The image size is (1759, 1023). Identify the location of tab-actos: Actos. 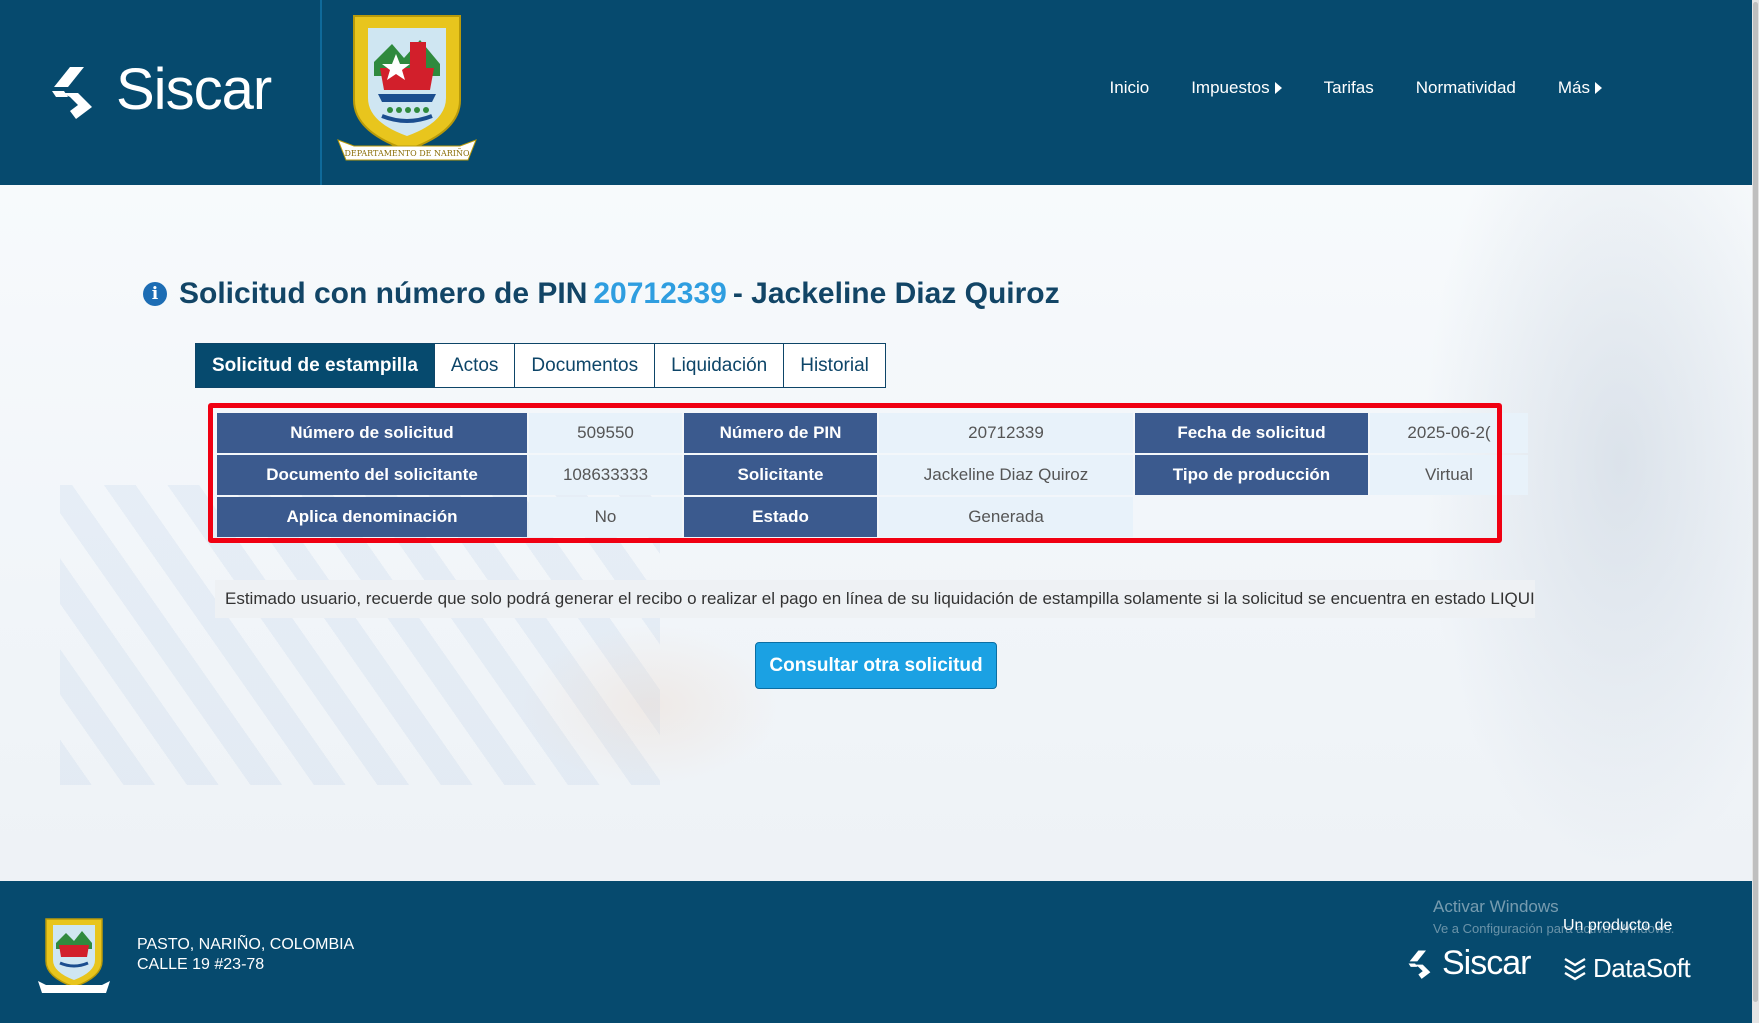
(475, 365).